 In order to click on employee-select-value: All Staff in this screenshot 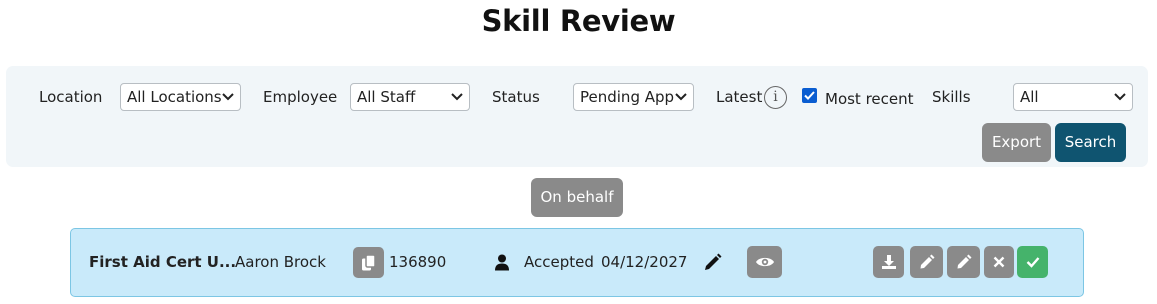, I will do `click(386, 97)`.